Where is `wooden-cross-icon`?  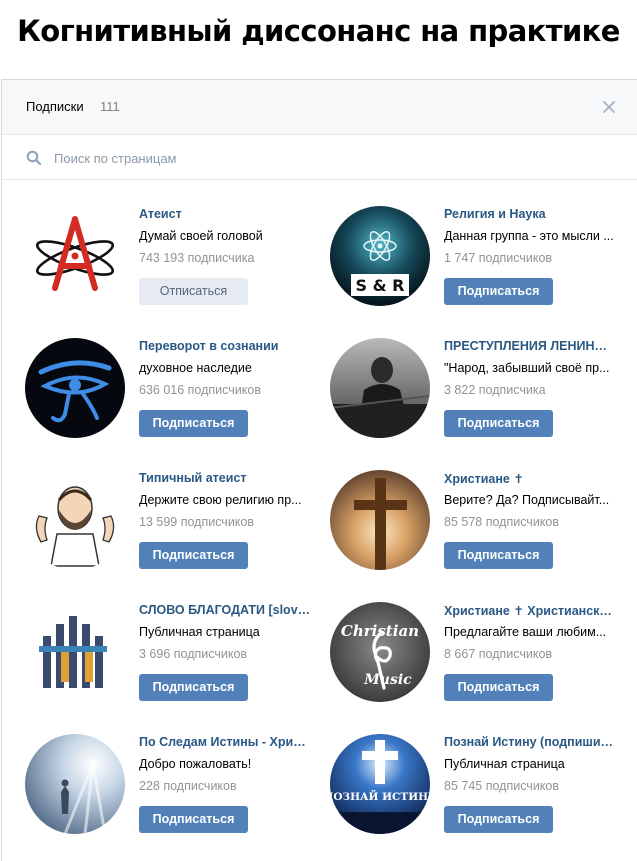 wooden-cross-icon is located at coordinates (380, 520).